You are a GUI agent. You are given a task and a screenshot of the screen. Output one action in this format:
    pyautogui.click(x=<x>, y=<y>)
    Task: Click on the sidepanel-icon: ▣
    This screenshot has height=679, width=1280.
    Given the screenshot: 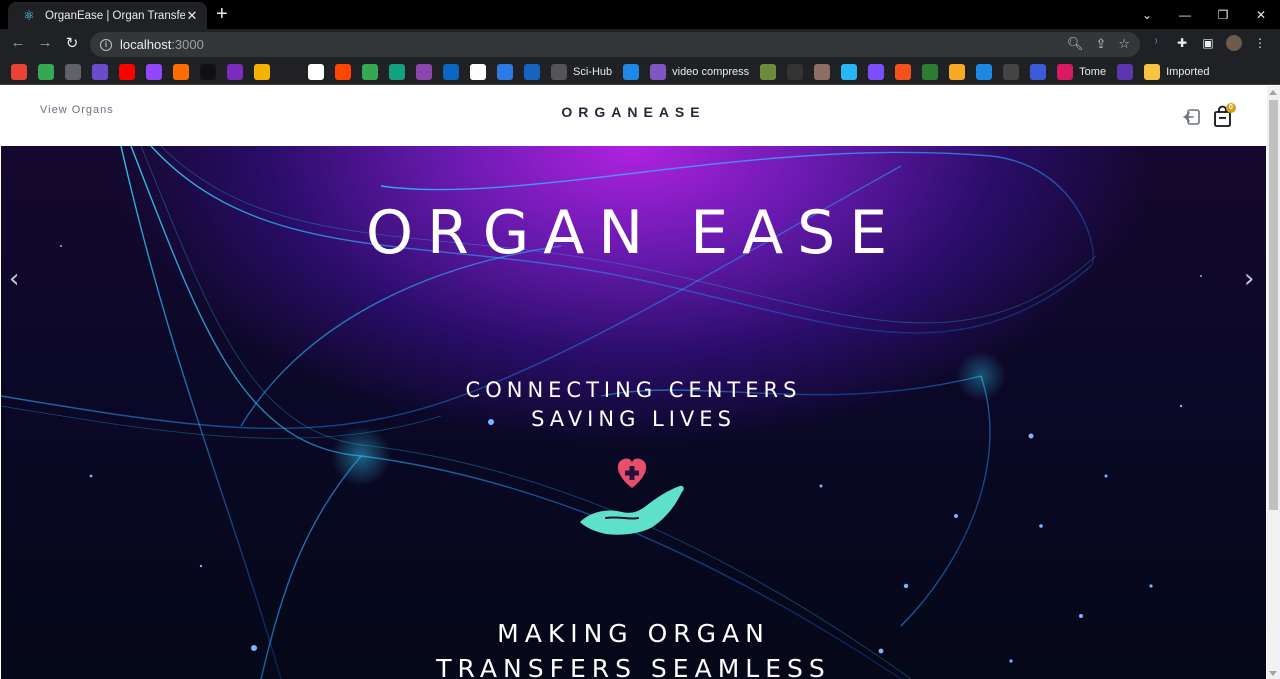 What is the action you would take?
    pyautogui.click(x=1208, y=43)
    